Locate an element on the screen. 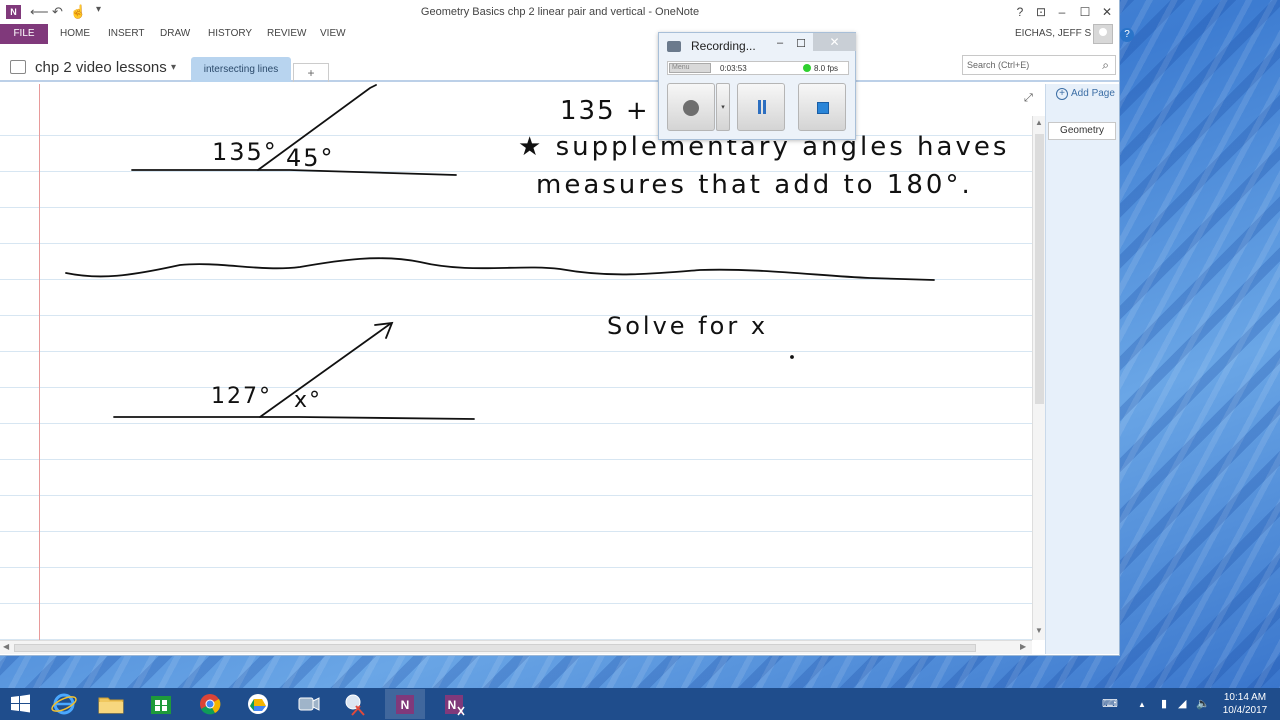 The image size is (1280, 720). stop-button is located at coordinates (822, 107).